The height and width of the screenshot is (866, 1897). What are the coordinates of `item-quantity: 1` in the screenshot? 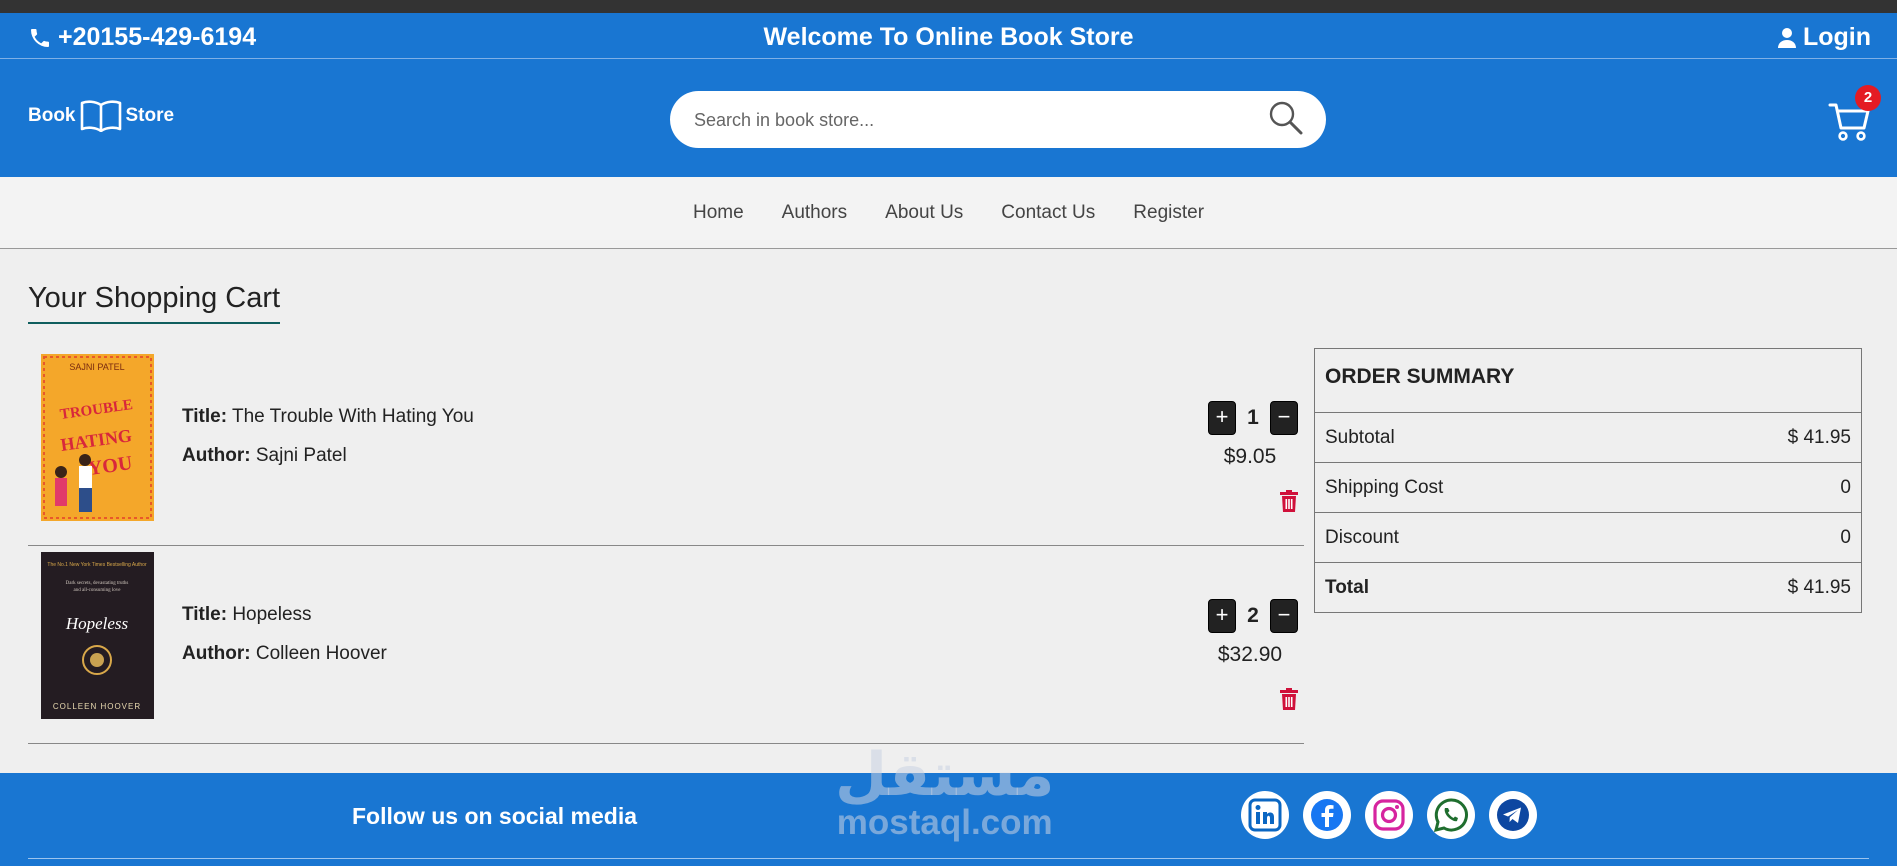 It's located at (1253, 417).